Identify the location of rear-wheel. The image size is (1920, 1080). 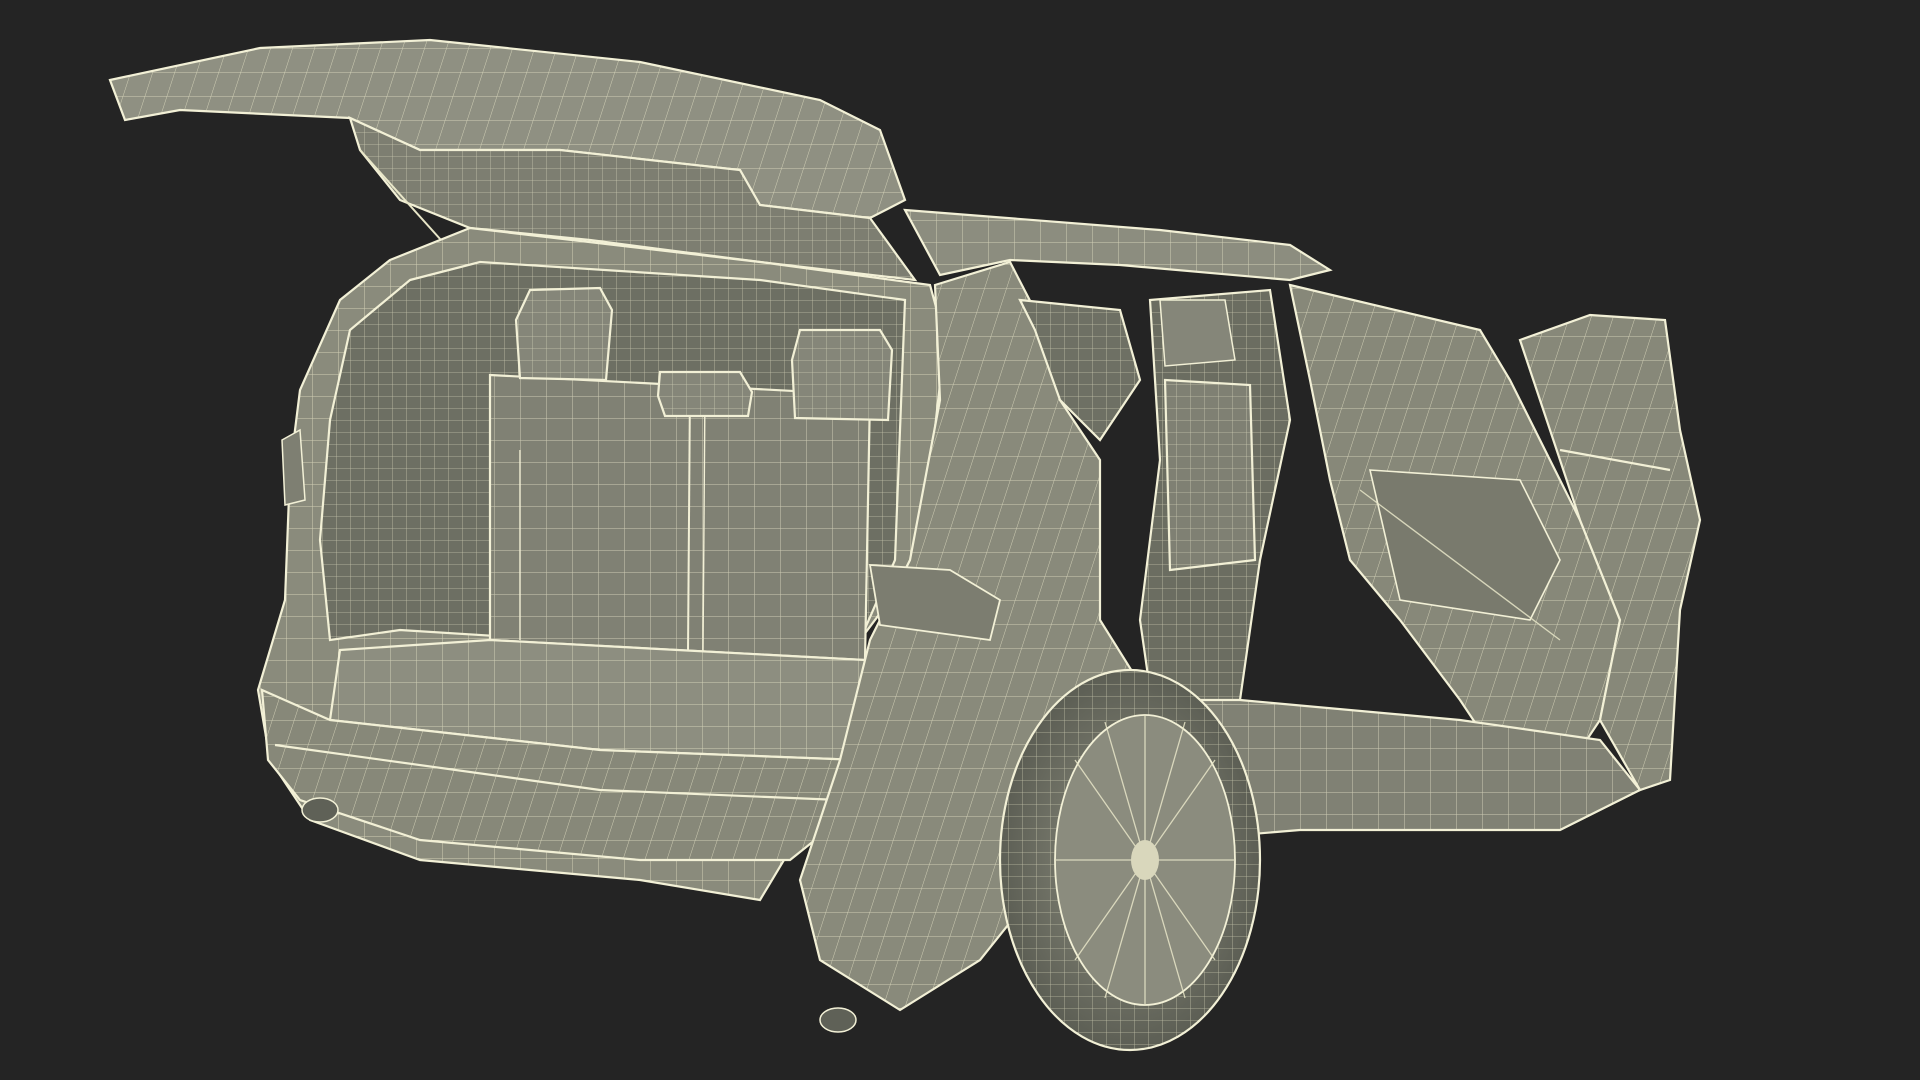
(1130, 860).